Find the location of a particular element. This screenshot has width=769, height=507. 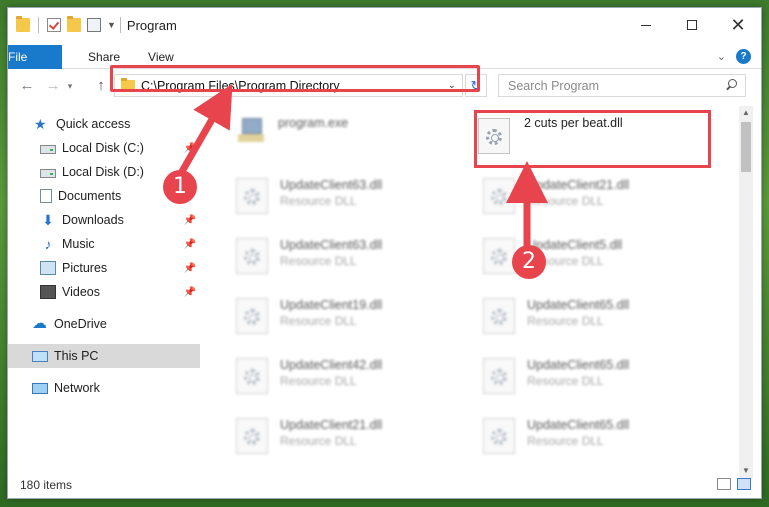

file-name: UpdateClient63.dll is located at coordinates (331, 185).